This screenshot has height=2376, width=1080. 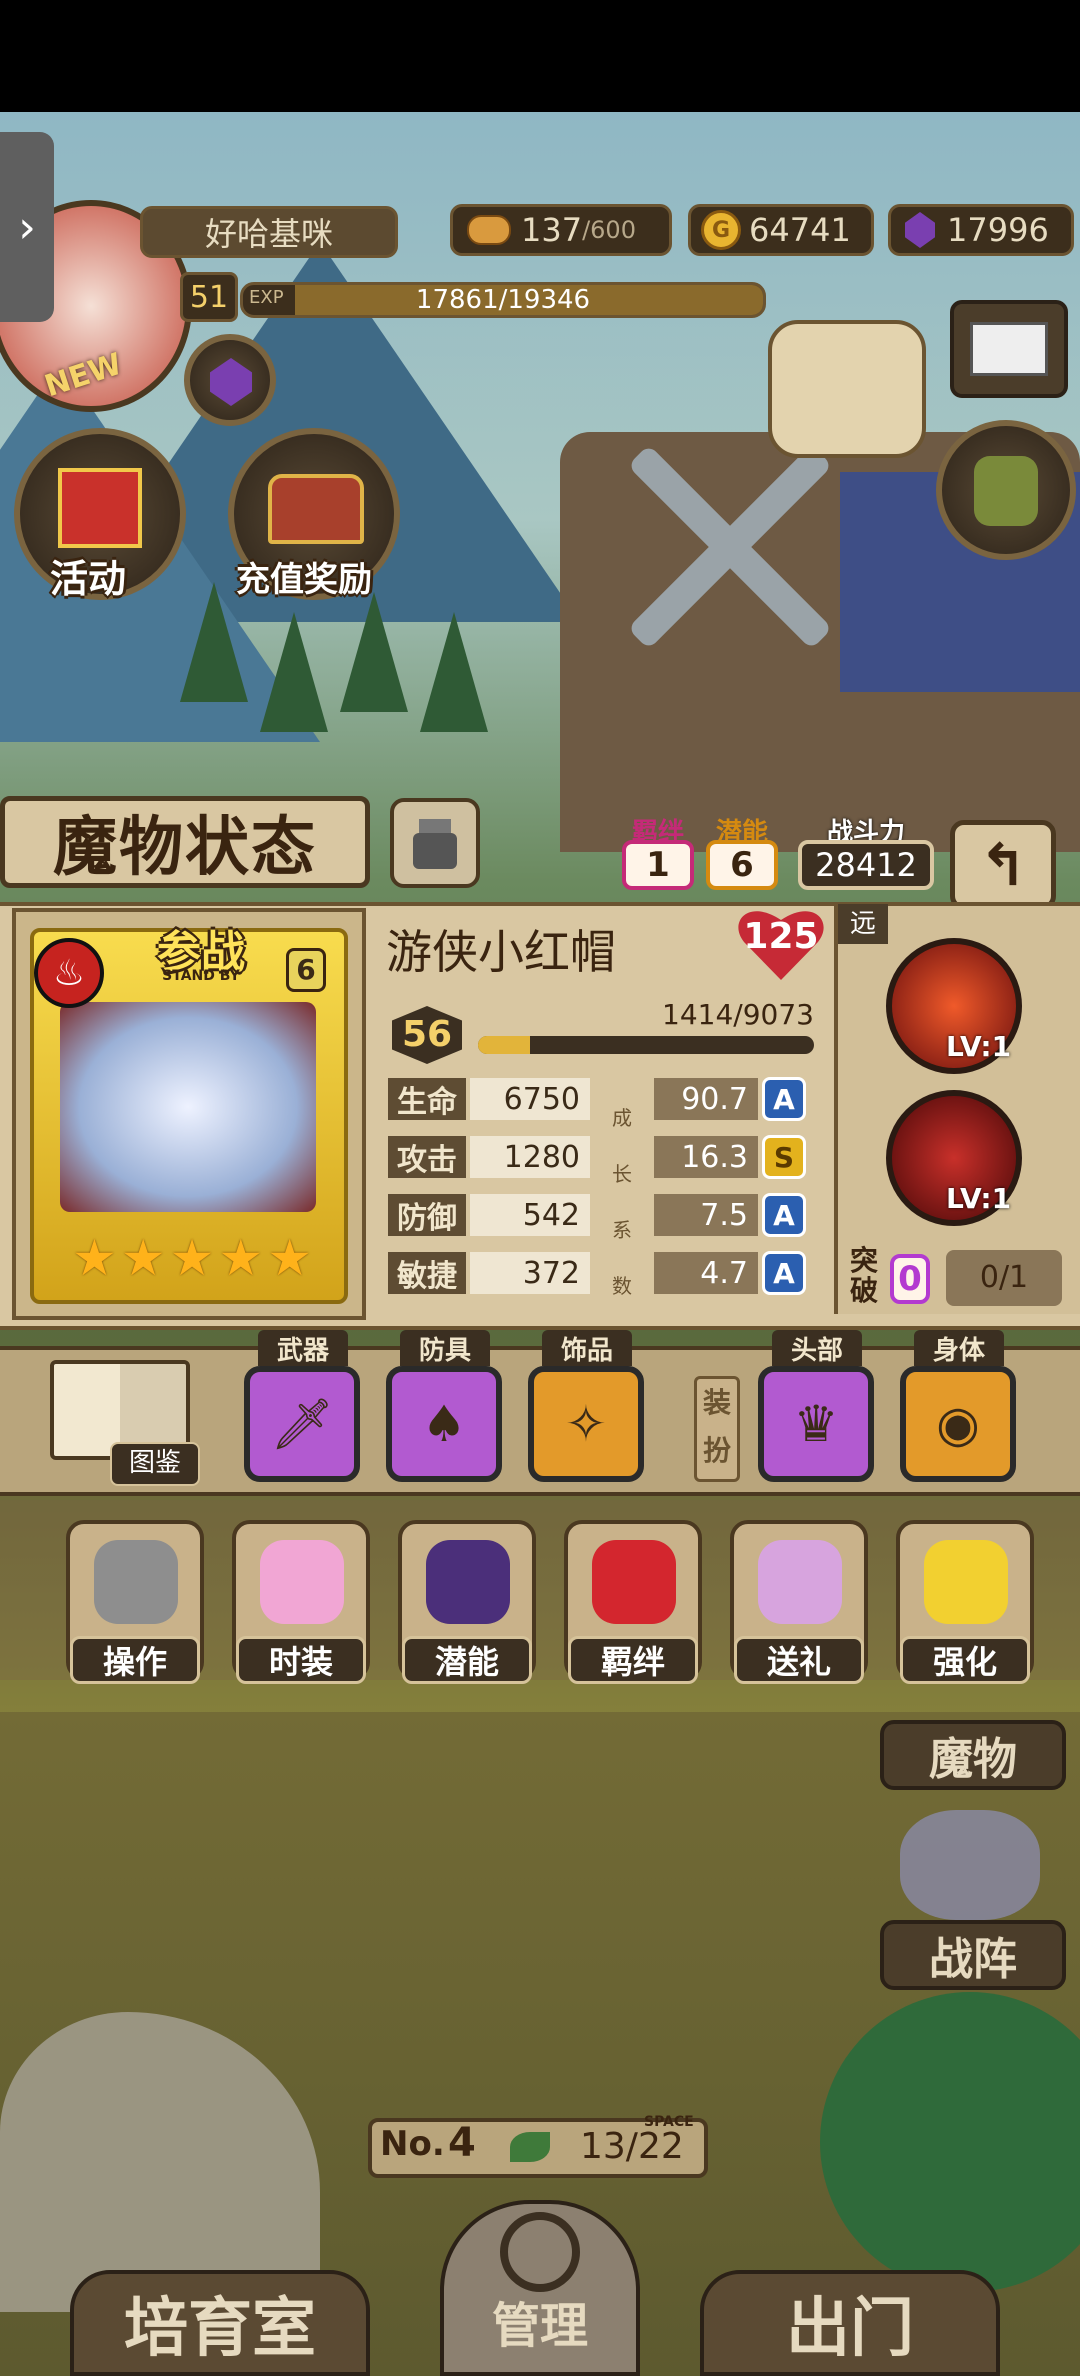 I want to click on stamina-current: 137, so click(x=552, y=230).